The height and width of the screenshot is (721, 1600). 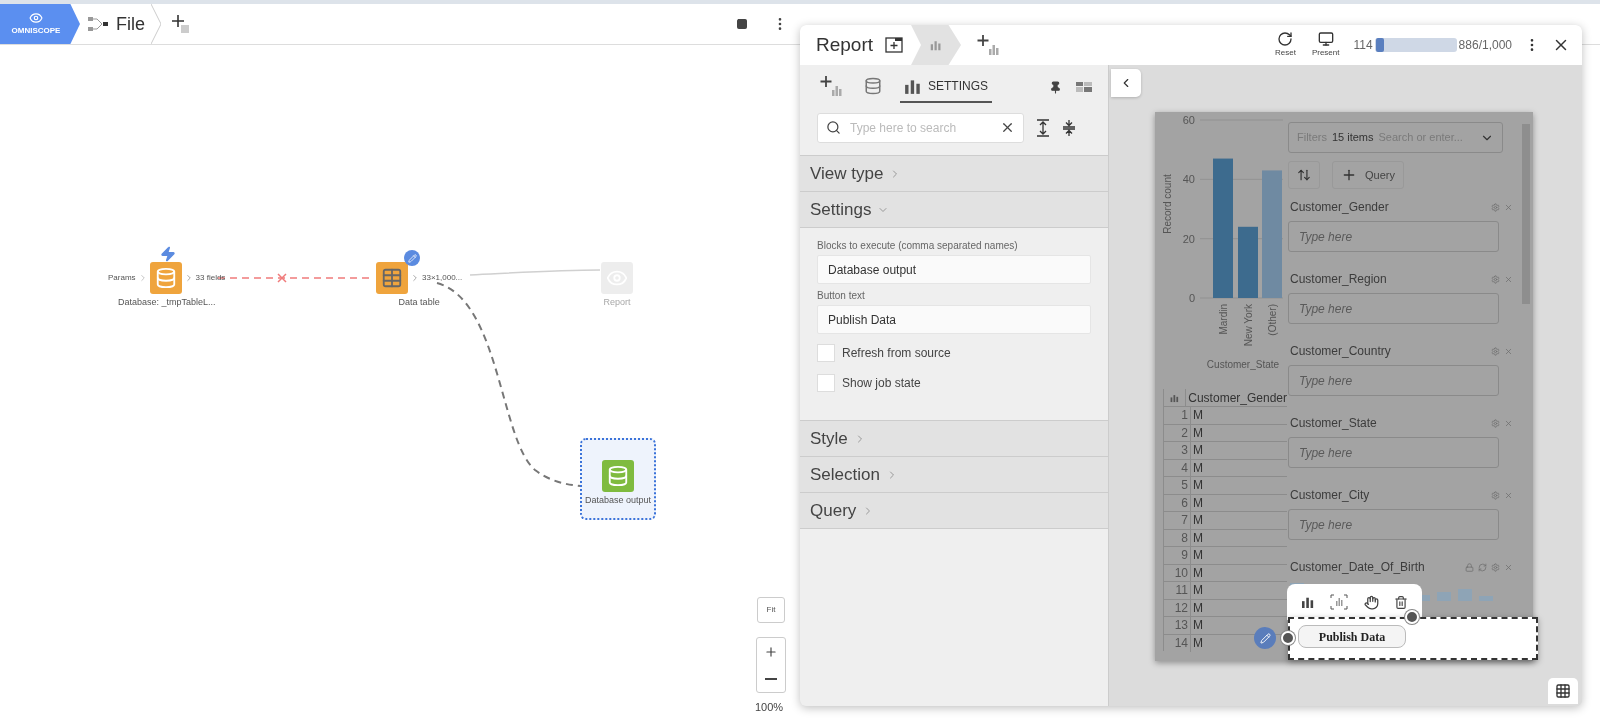 What do you see at coordinates (1043, 128) in the screenshot?
I see `expand-all-icon` at bounding box center [1043, 128].